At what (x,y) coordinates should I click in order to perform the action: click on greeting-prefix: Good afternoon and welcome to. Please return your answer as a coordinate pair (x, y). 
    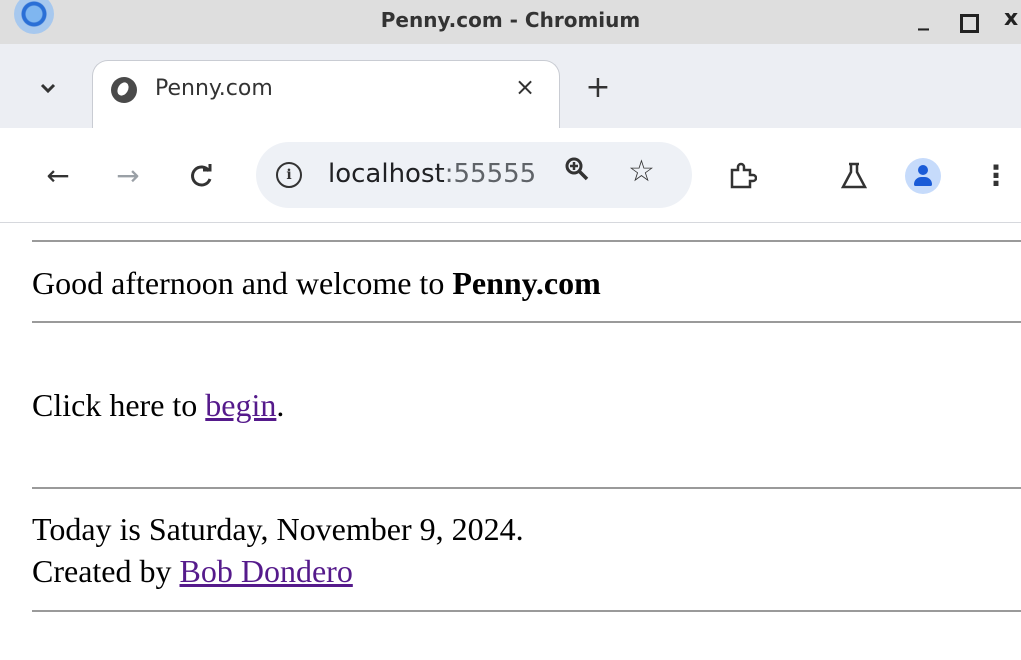
    Looking at the image, I should click on (242, 283).